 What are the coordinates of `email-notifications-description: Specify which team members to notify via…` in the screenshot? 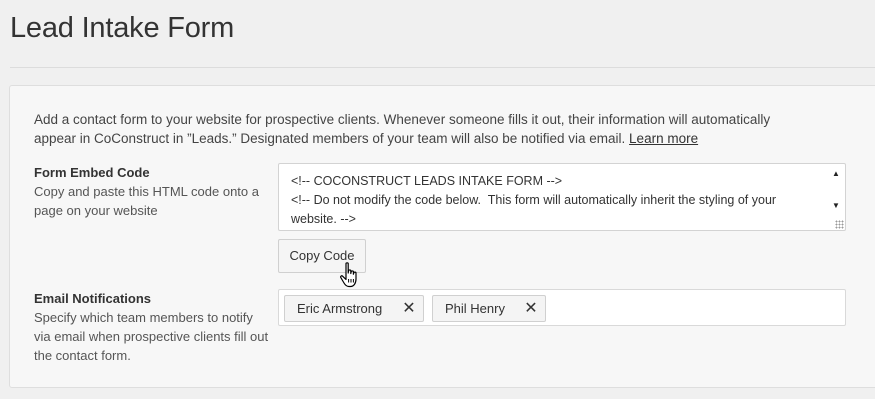 It's located at (151, 336).